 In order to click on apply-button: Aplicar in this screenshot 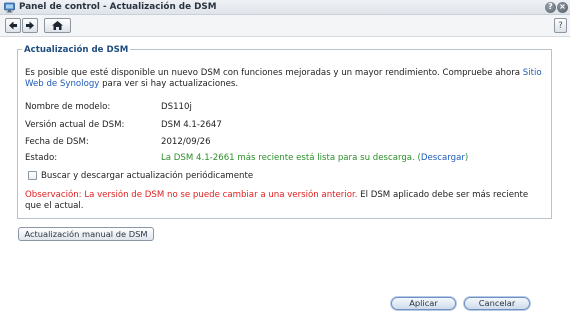, I will do `click(423, 303)`.